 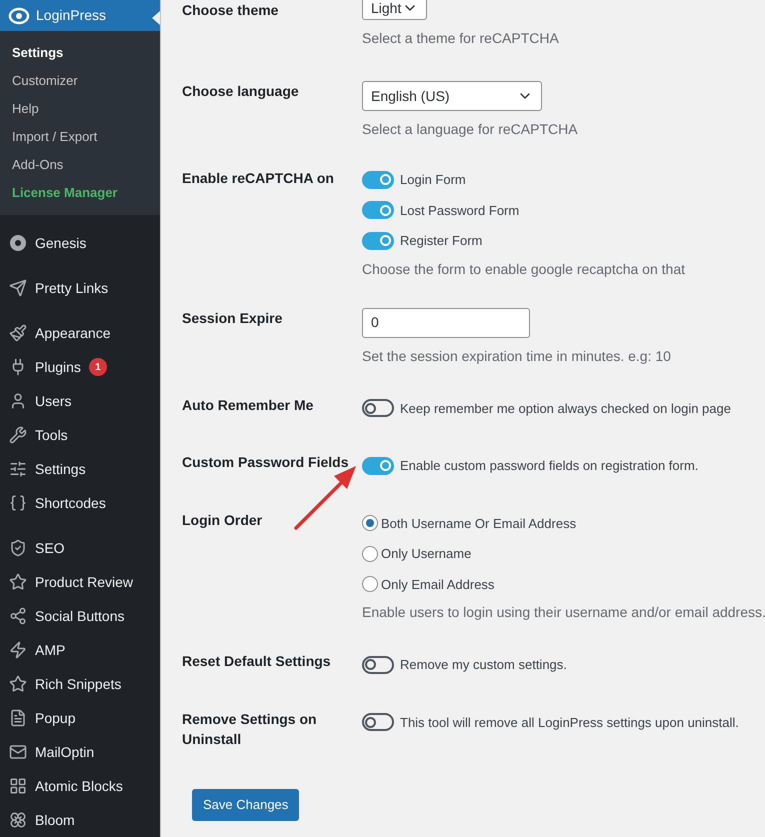 What do you see at coordinates (441, 241) in the screenshot?
I see `toggle-label: Register Form` at bounding box center [441, 241].